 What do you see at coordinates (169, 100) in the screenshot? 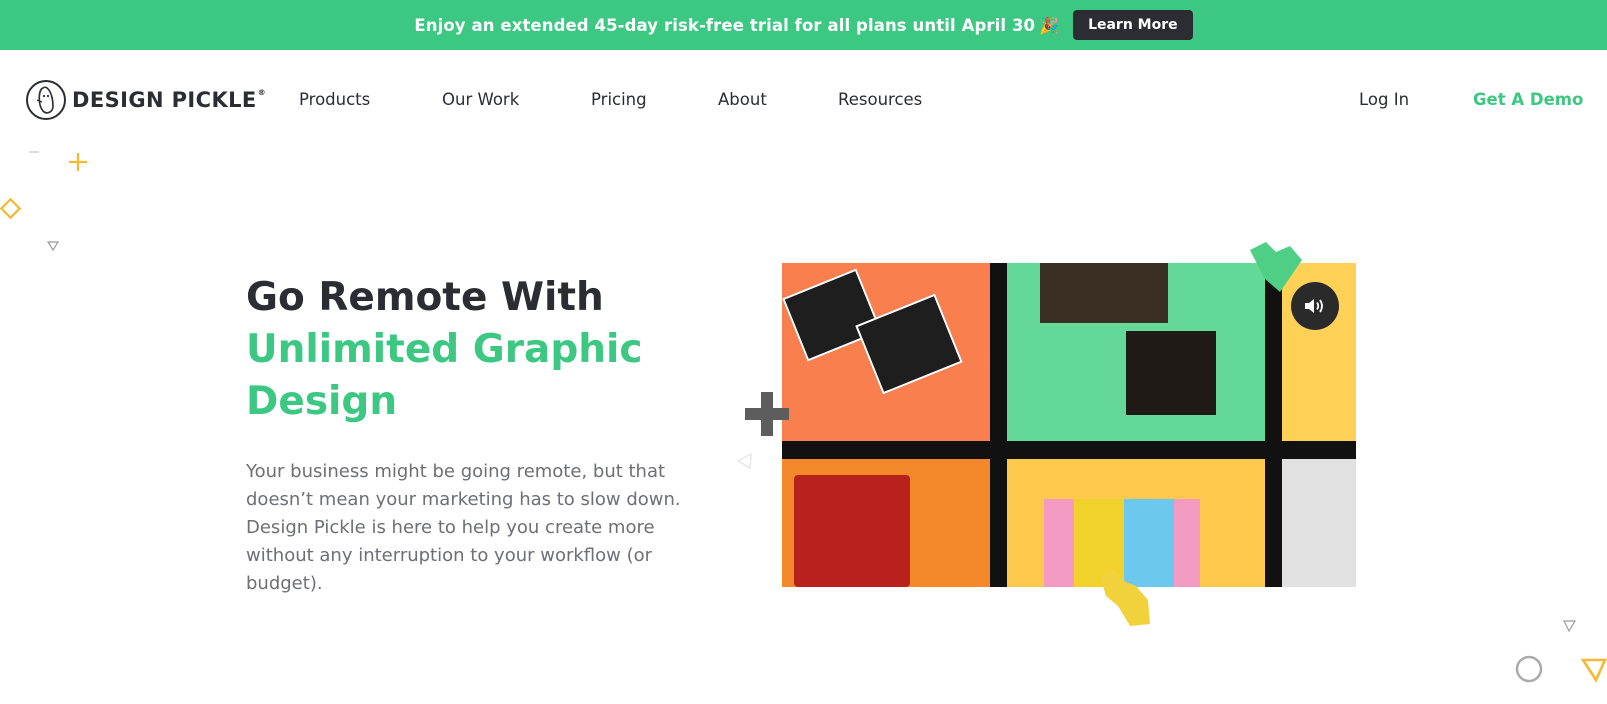
I see `brand-name: DESIGN PICKLE®` at bounding box center [169, 100].